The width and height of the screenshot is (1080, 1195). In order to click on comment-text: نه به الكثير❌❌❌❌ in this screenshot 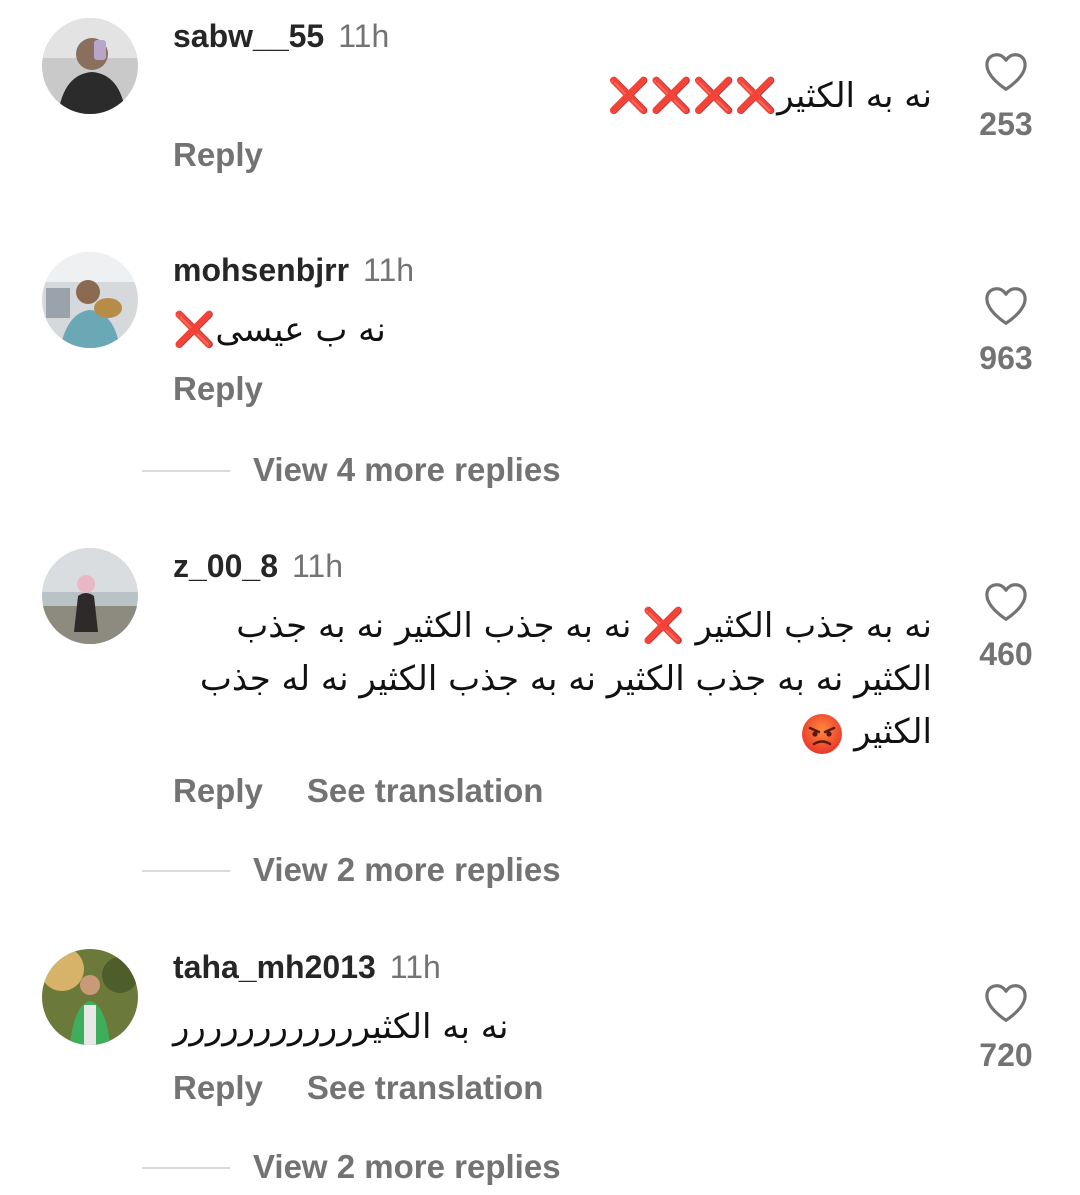, I will do `click(769, 96)`.